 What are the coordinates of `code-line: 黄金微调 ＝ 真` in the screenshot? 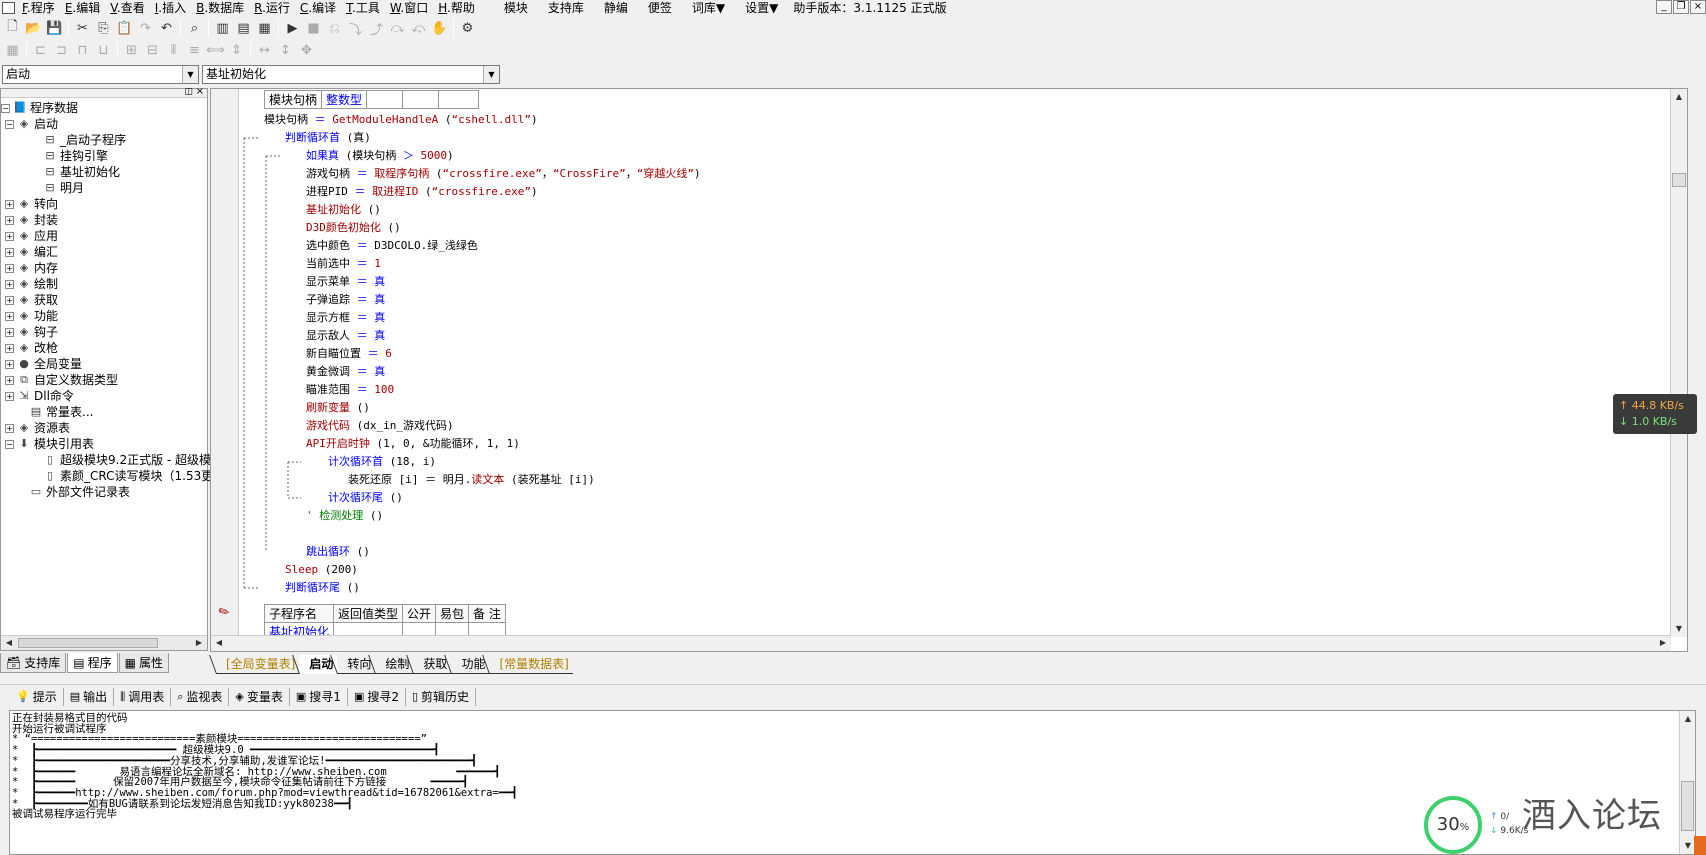 It's located at (345, 372).